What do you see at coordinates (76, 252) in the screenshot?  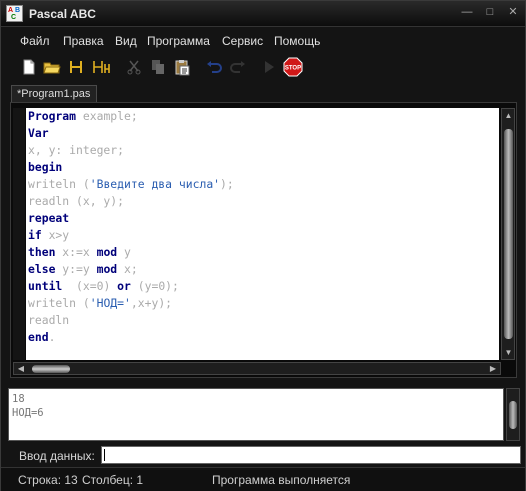 I see `code-text: x:=x` at bounding box center [76, 252].